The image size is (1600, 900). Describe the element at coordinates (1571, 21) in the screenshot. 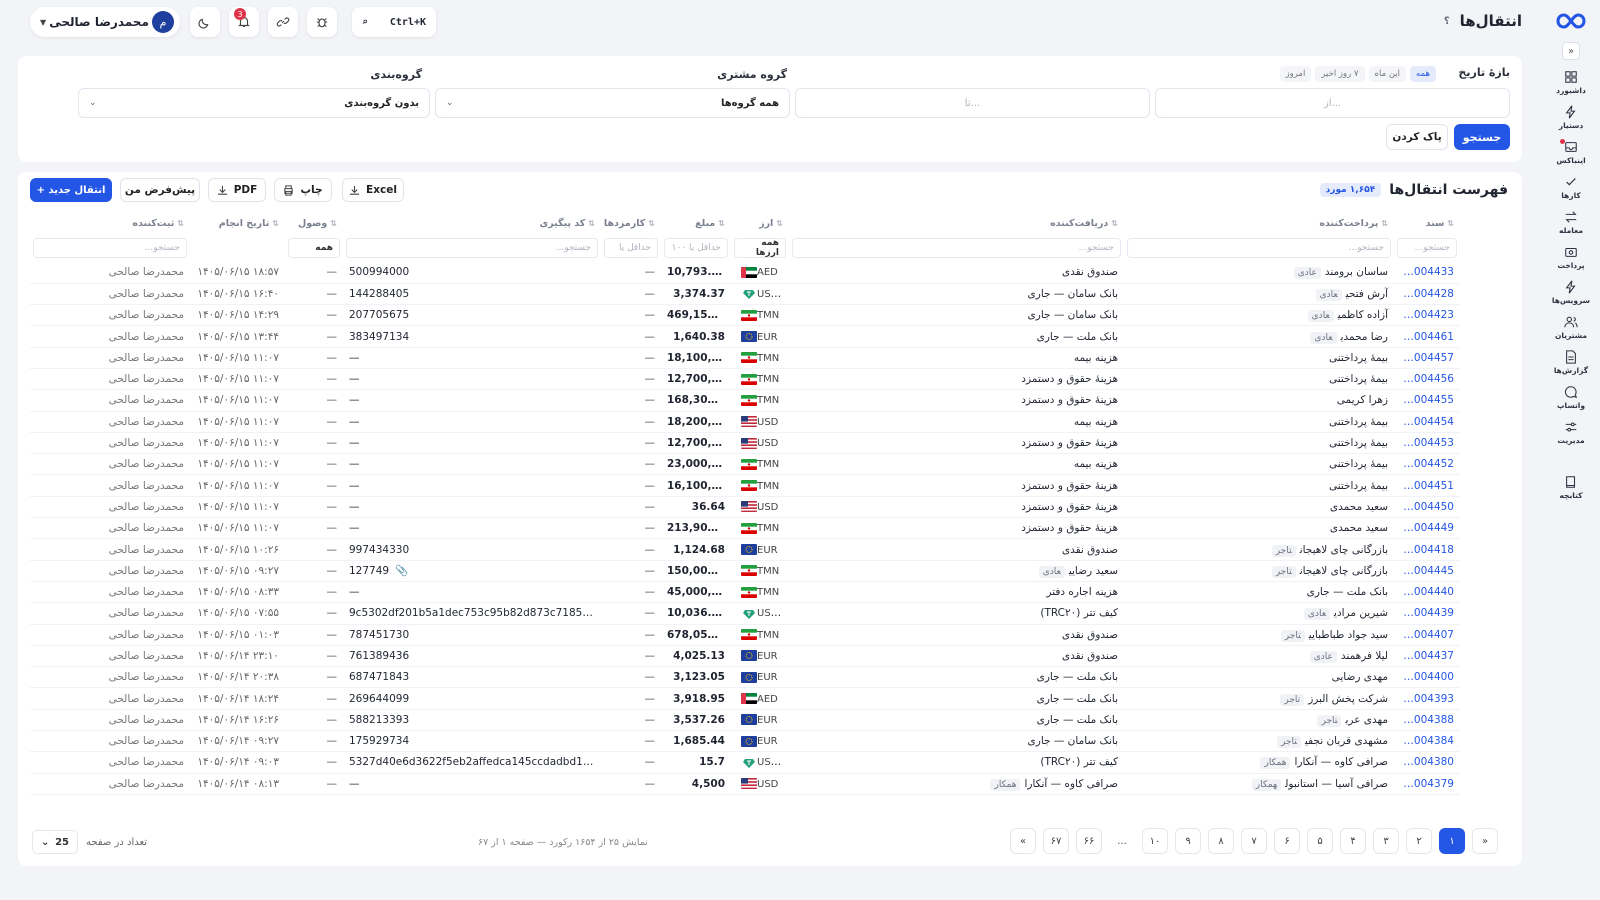

I see `app-logo` at that location.